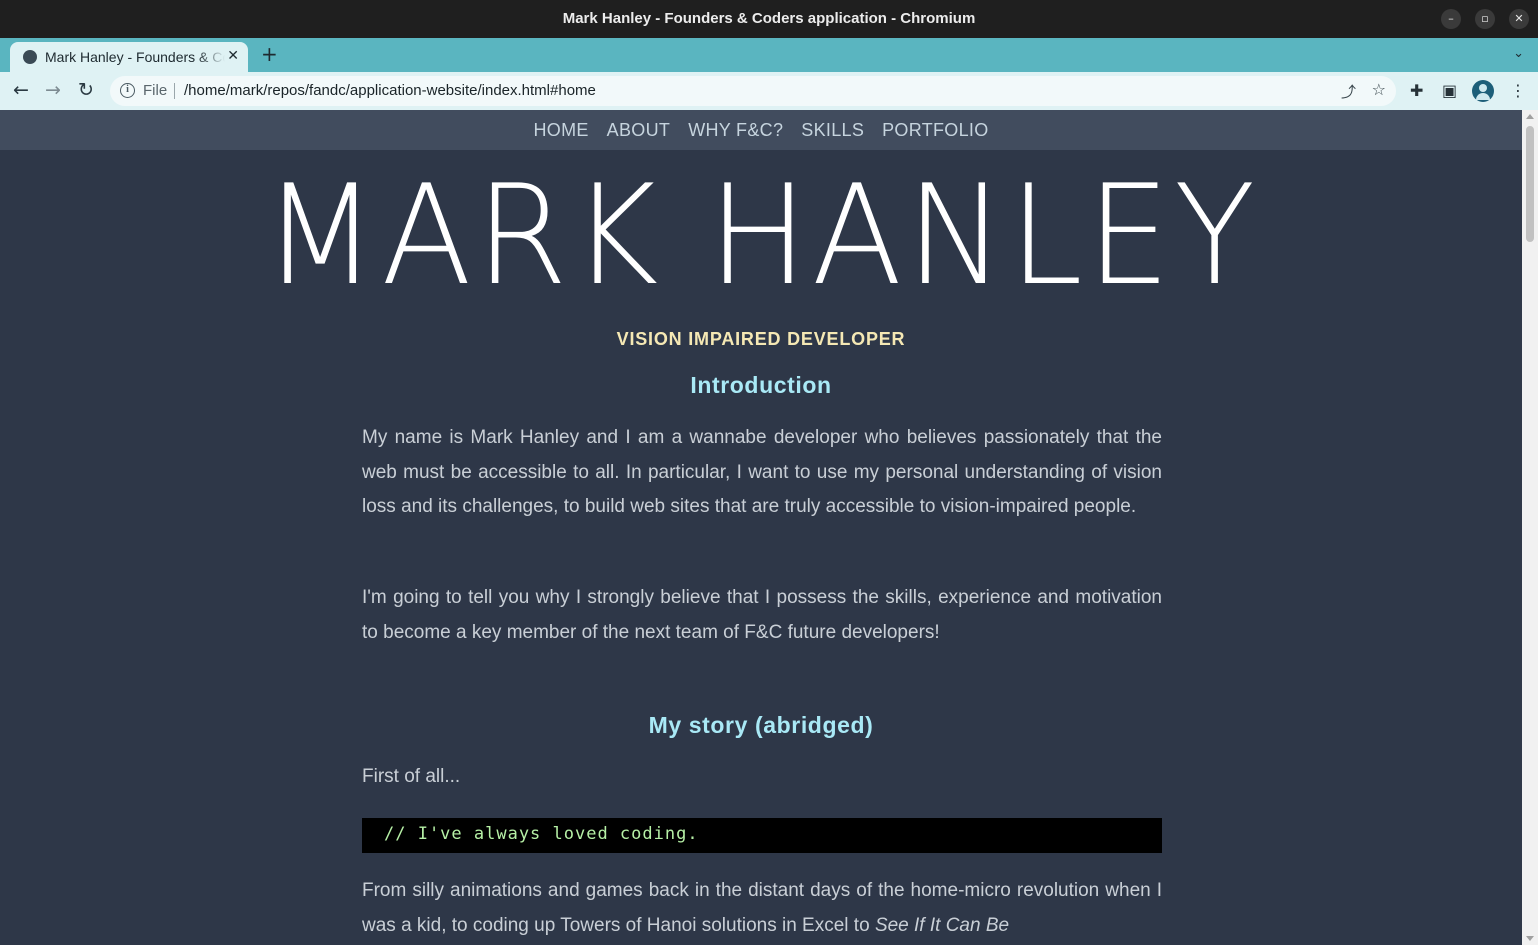 This screenshot has height=945, width=1538. Describe the element at coordinates (1451, 19) in the screenshot. I see `minimize-button: –` at that location.